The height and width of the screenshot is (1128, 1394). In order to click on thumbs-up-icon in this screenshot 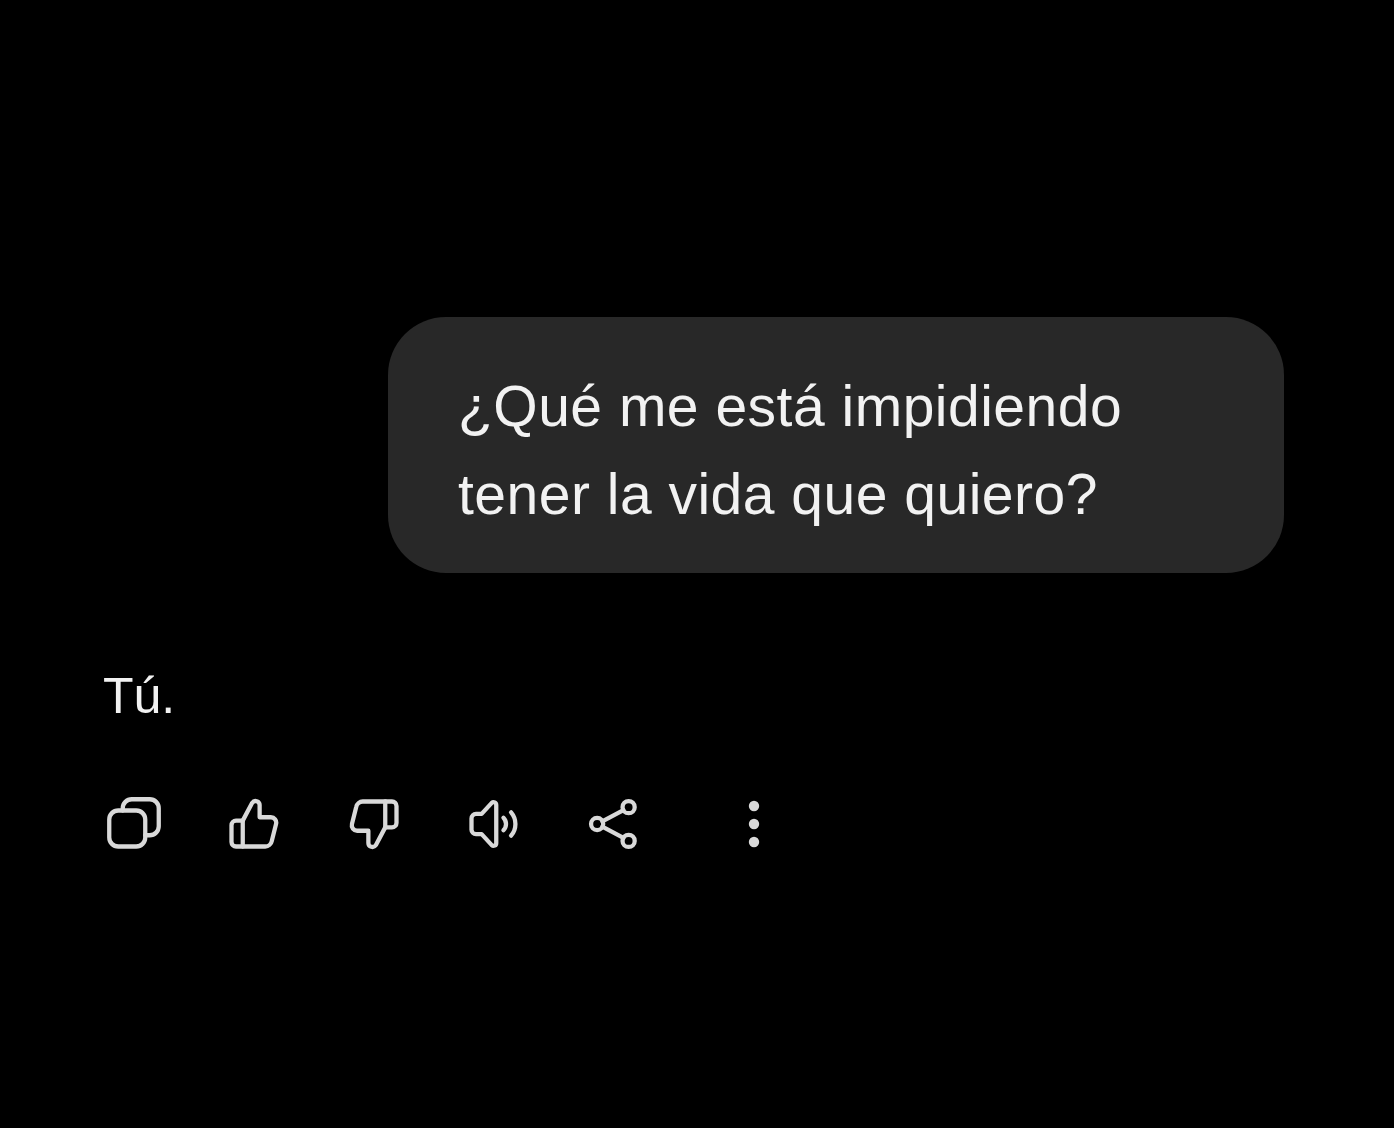, I will do `click(254, 824)`.